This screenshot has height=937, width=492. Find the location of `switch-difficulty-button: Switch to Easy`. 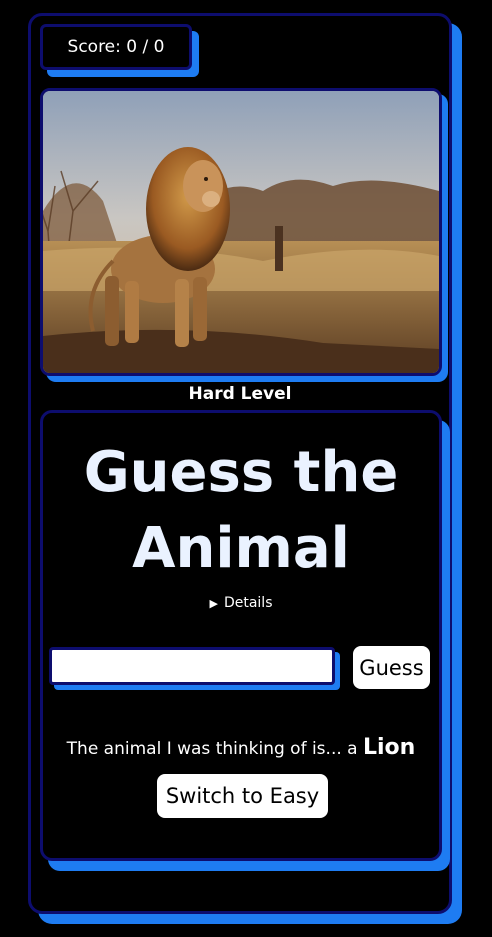

switch-difficulty-button: Switch to Easy is located at coordinates (242, 796).